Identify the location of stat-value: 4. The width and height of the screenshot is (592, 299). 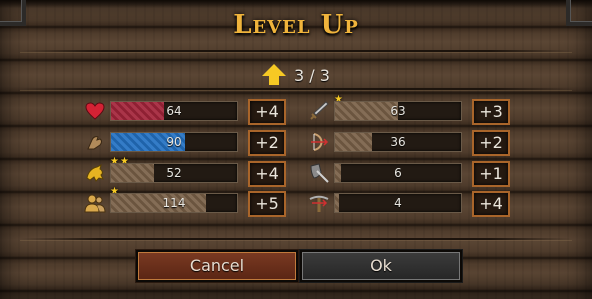
(398, 203).